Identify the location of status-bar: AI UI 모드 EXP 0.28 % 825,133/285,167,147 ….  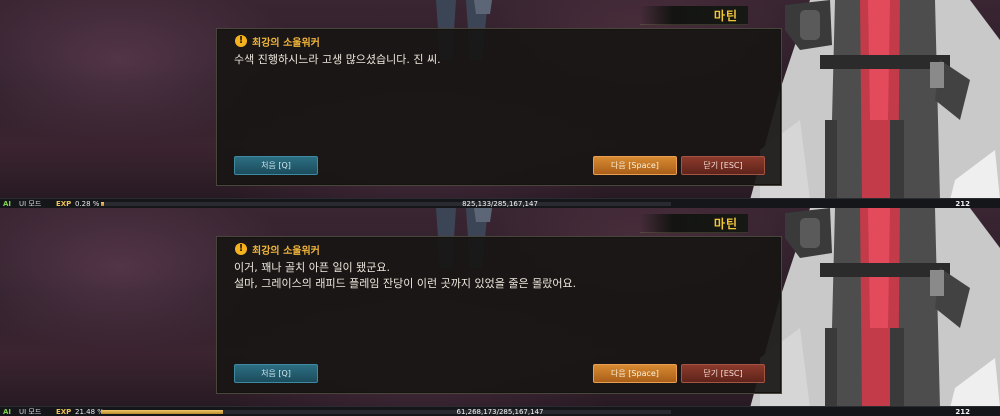
(500, 203).